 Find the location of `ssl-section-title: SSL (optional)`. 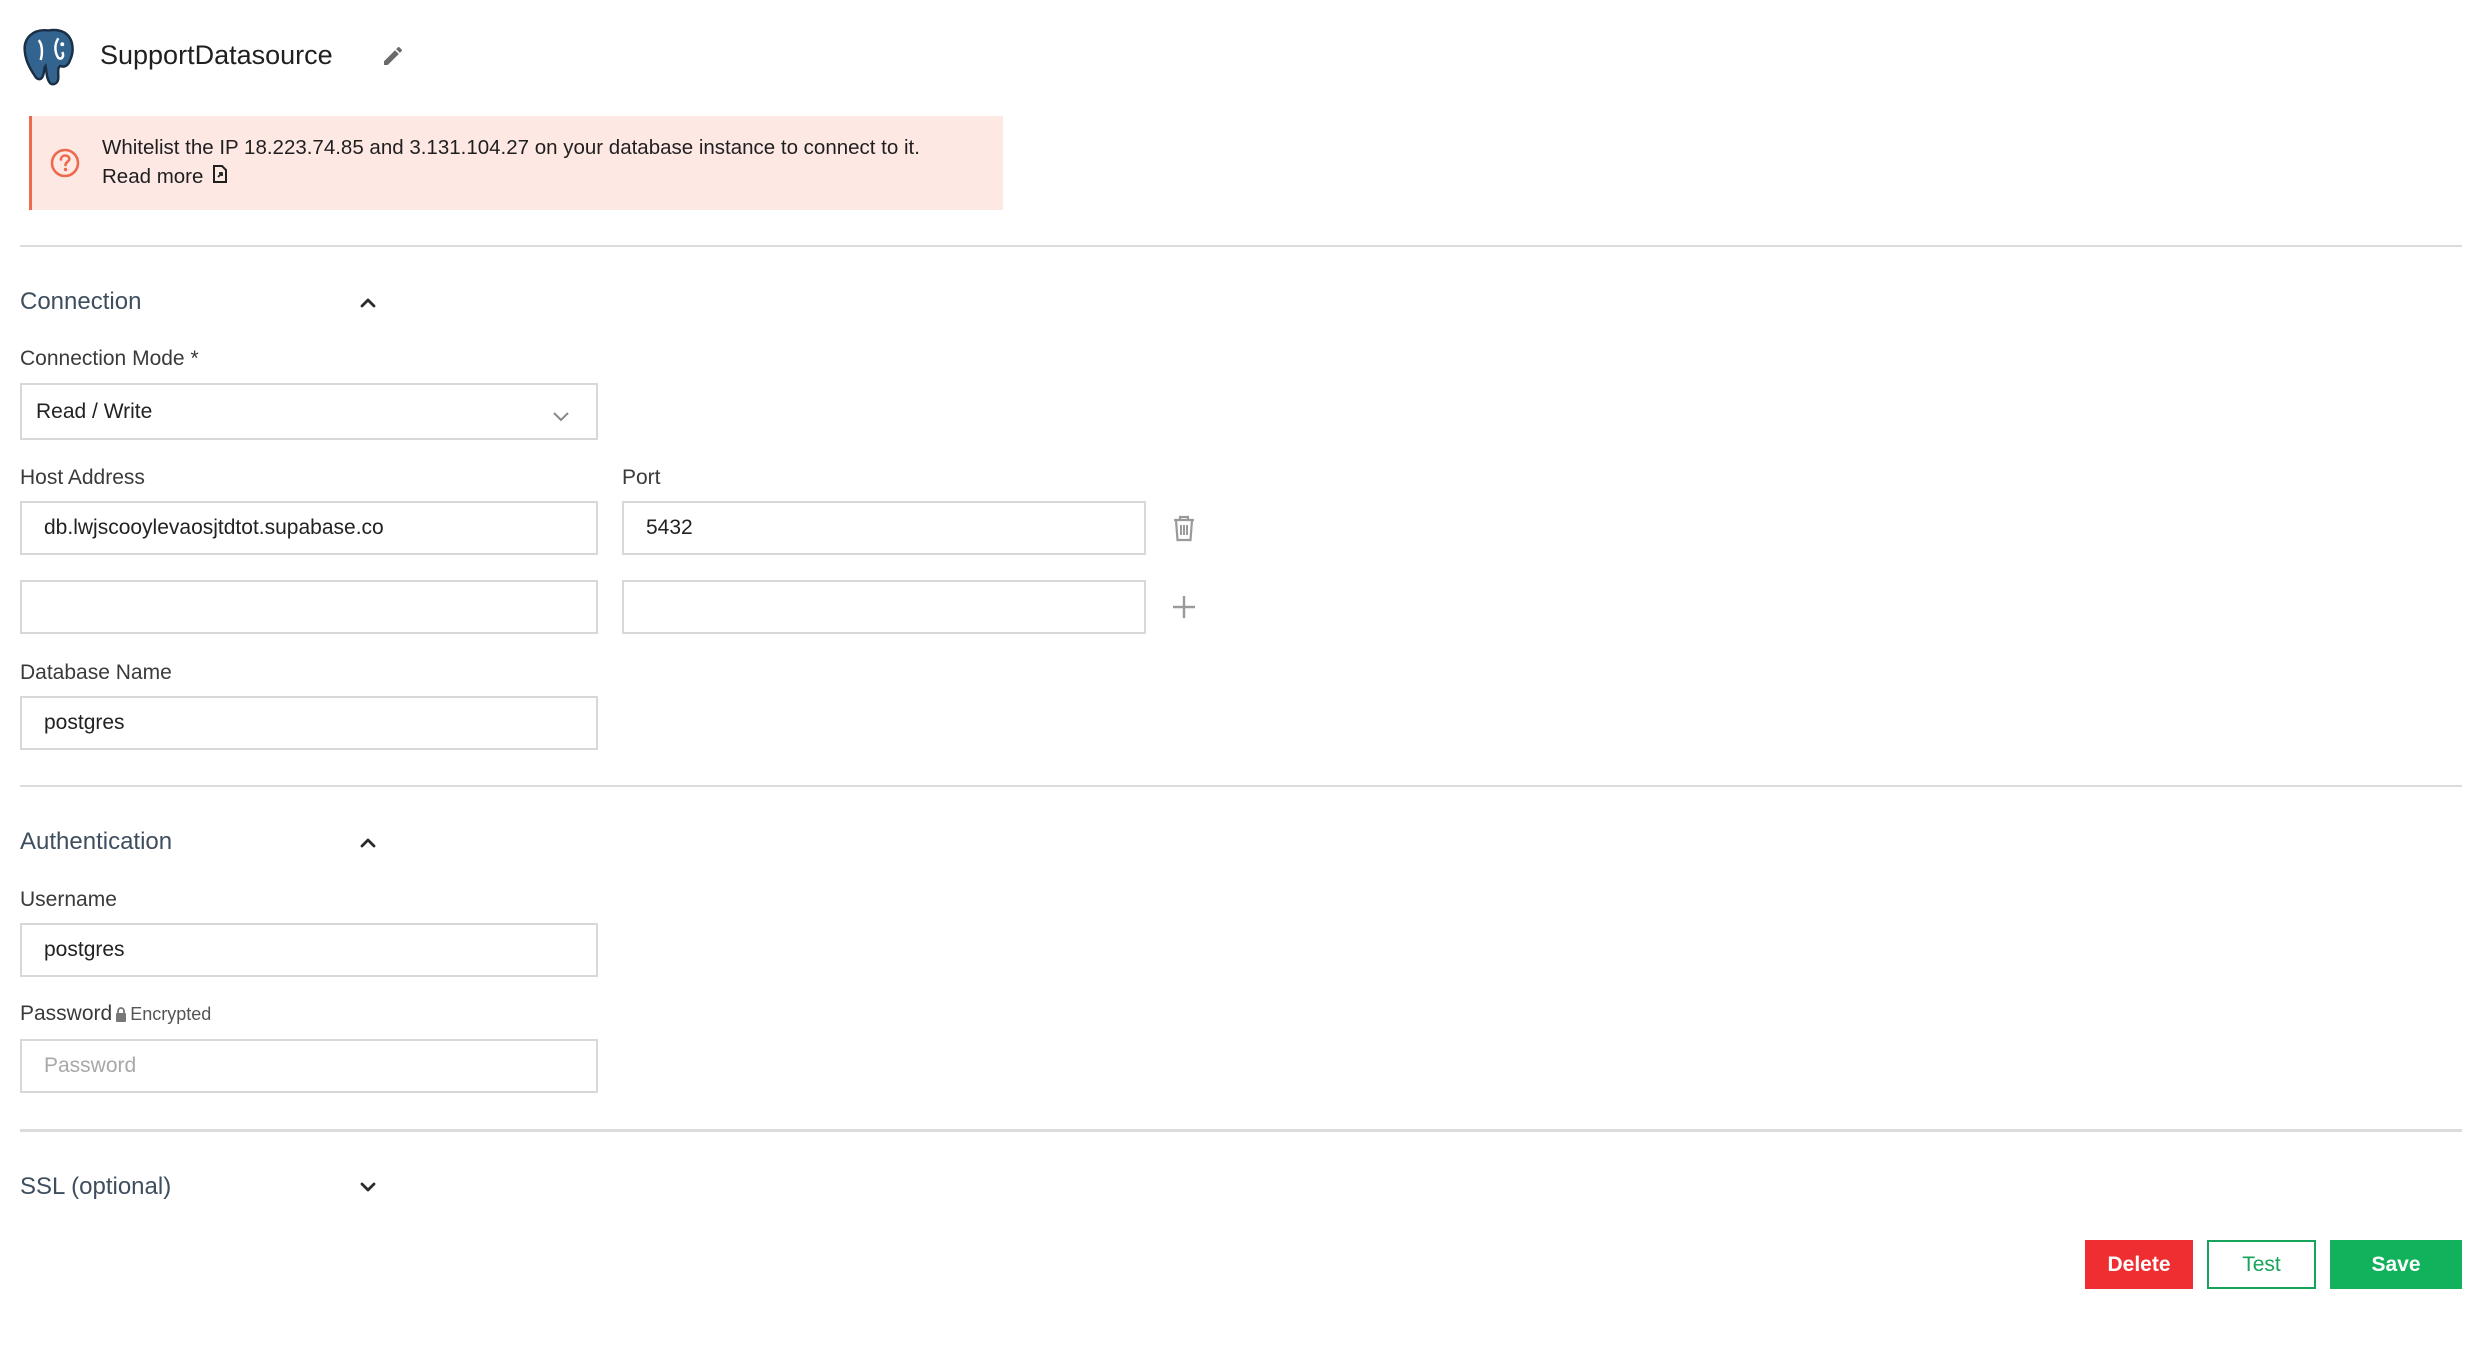

ssl-section-title: SSL (optional) is located at coordinates (96, 1186).